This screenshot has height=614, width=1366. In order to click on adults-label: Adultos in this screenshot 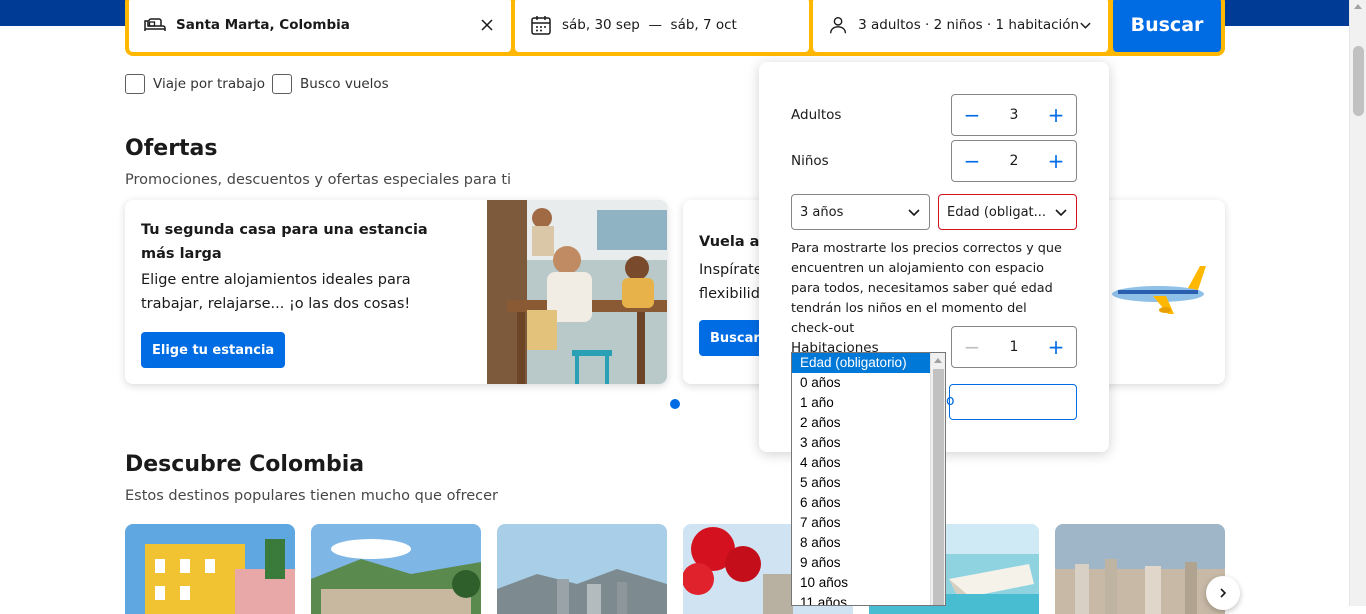, I will do `click(816, 115)`.